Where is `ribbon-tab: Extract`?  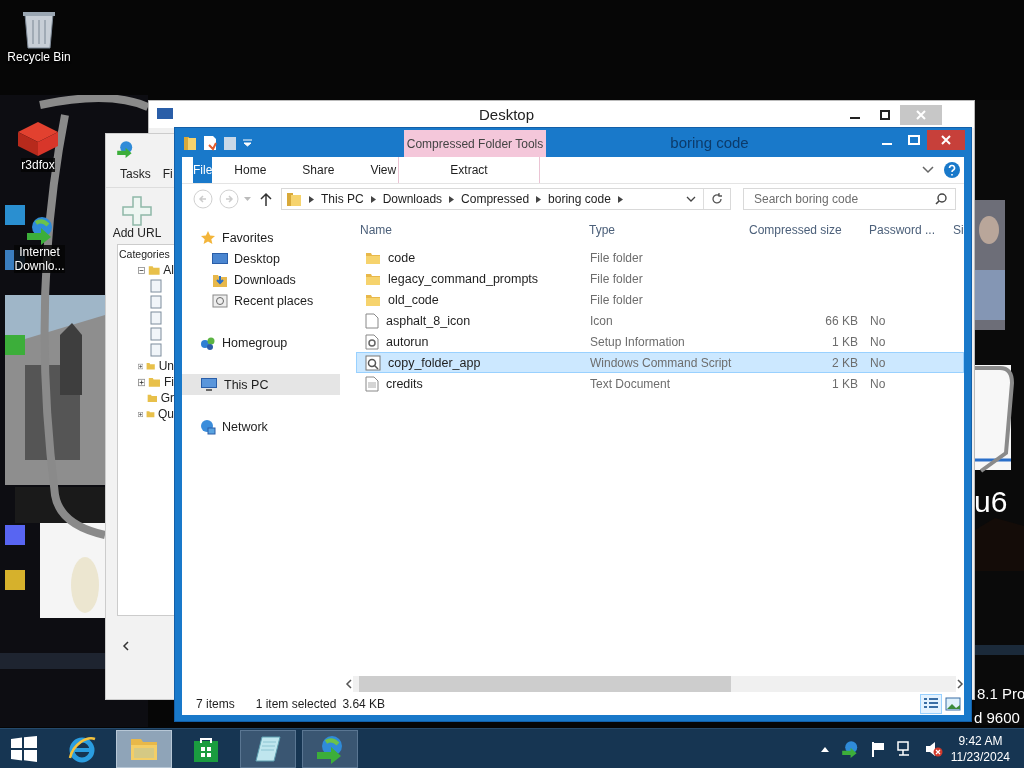
ribbon-tab: Extract is located at coordinates (469, 170).